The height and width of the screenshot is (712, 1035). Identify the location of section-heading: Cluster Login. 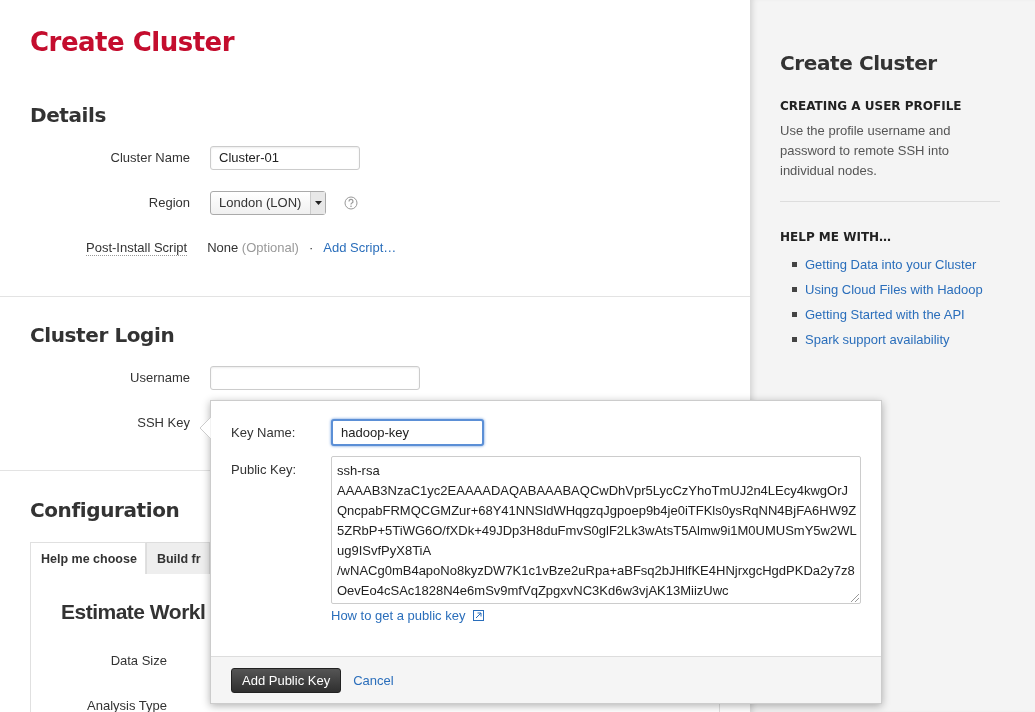
(102, 335).